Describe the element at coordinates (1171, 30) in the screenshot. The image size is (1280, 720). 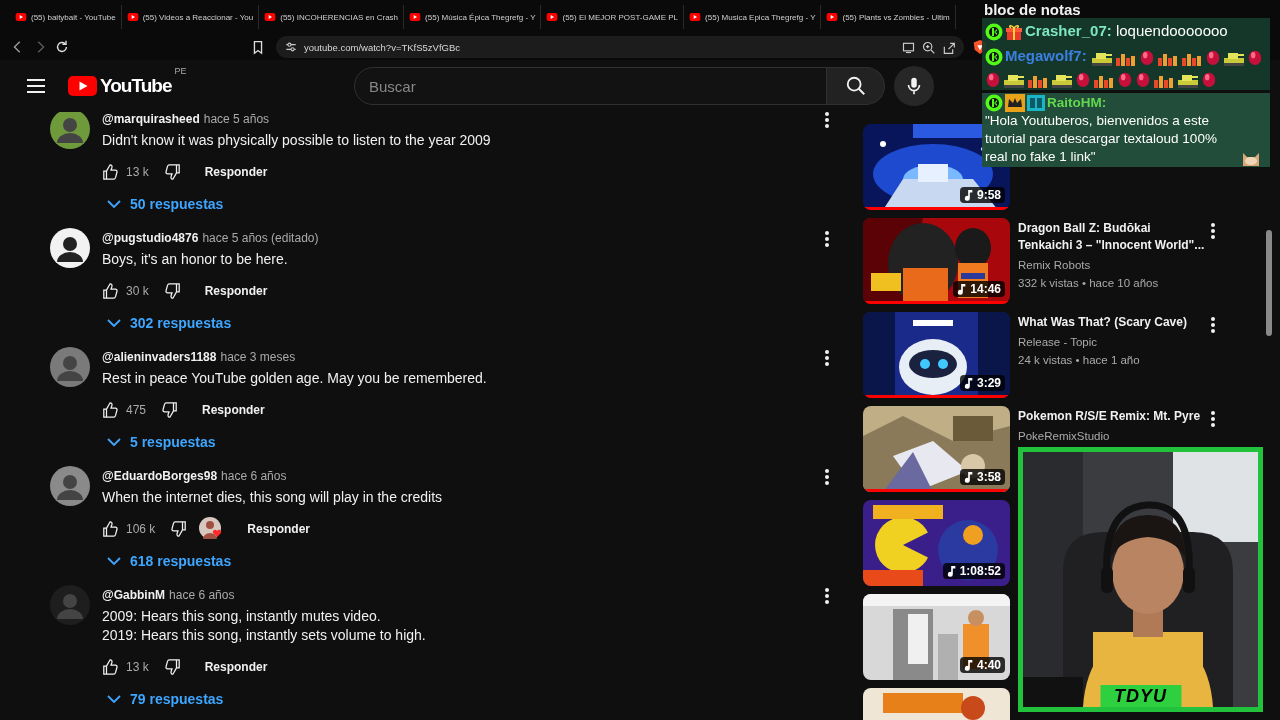
I see `chat-message-text: loquendooooooo` at that location.